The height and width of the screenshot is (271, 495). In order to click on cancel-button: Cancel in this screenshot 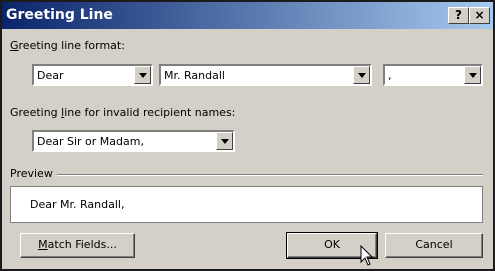, I will do `click(434, 245)`.